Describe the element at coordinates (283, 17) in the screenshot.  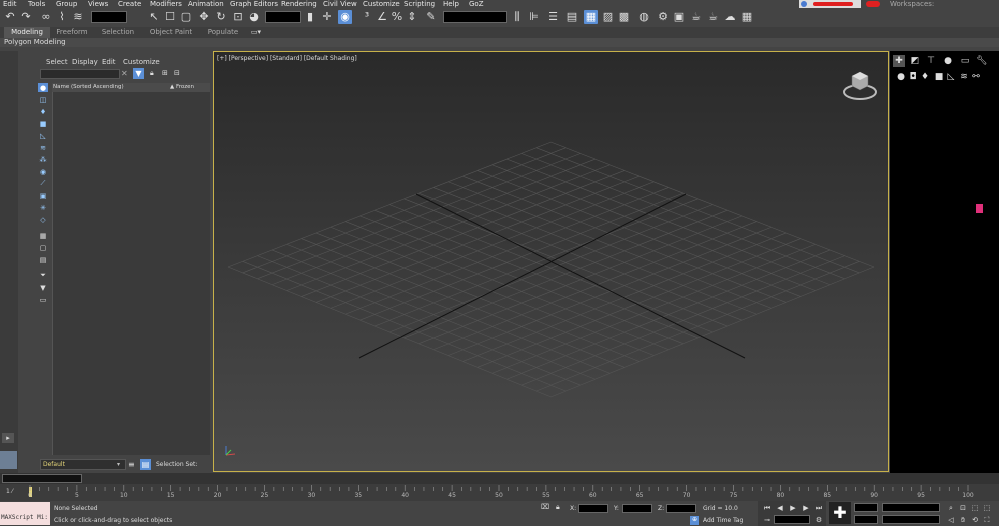
I see `reference-coord-dropdown` at that location.